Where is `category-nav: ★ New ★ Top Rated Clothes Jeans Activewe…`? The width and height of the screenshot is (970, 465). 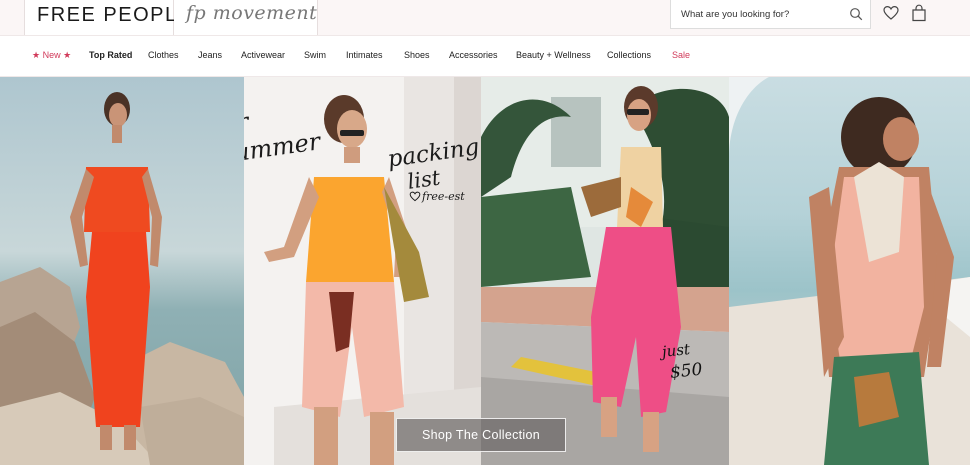 category-nav: ★ New ★ Top Rated Clothes Jeans Activewe… is located at coordinates (485, 56).